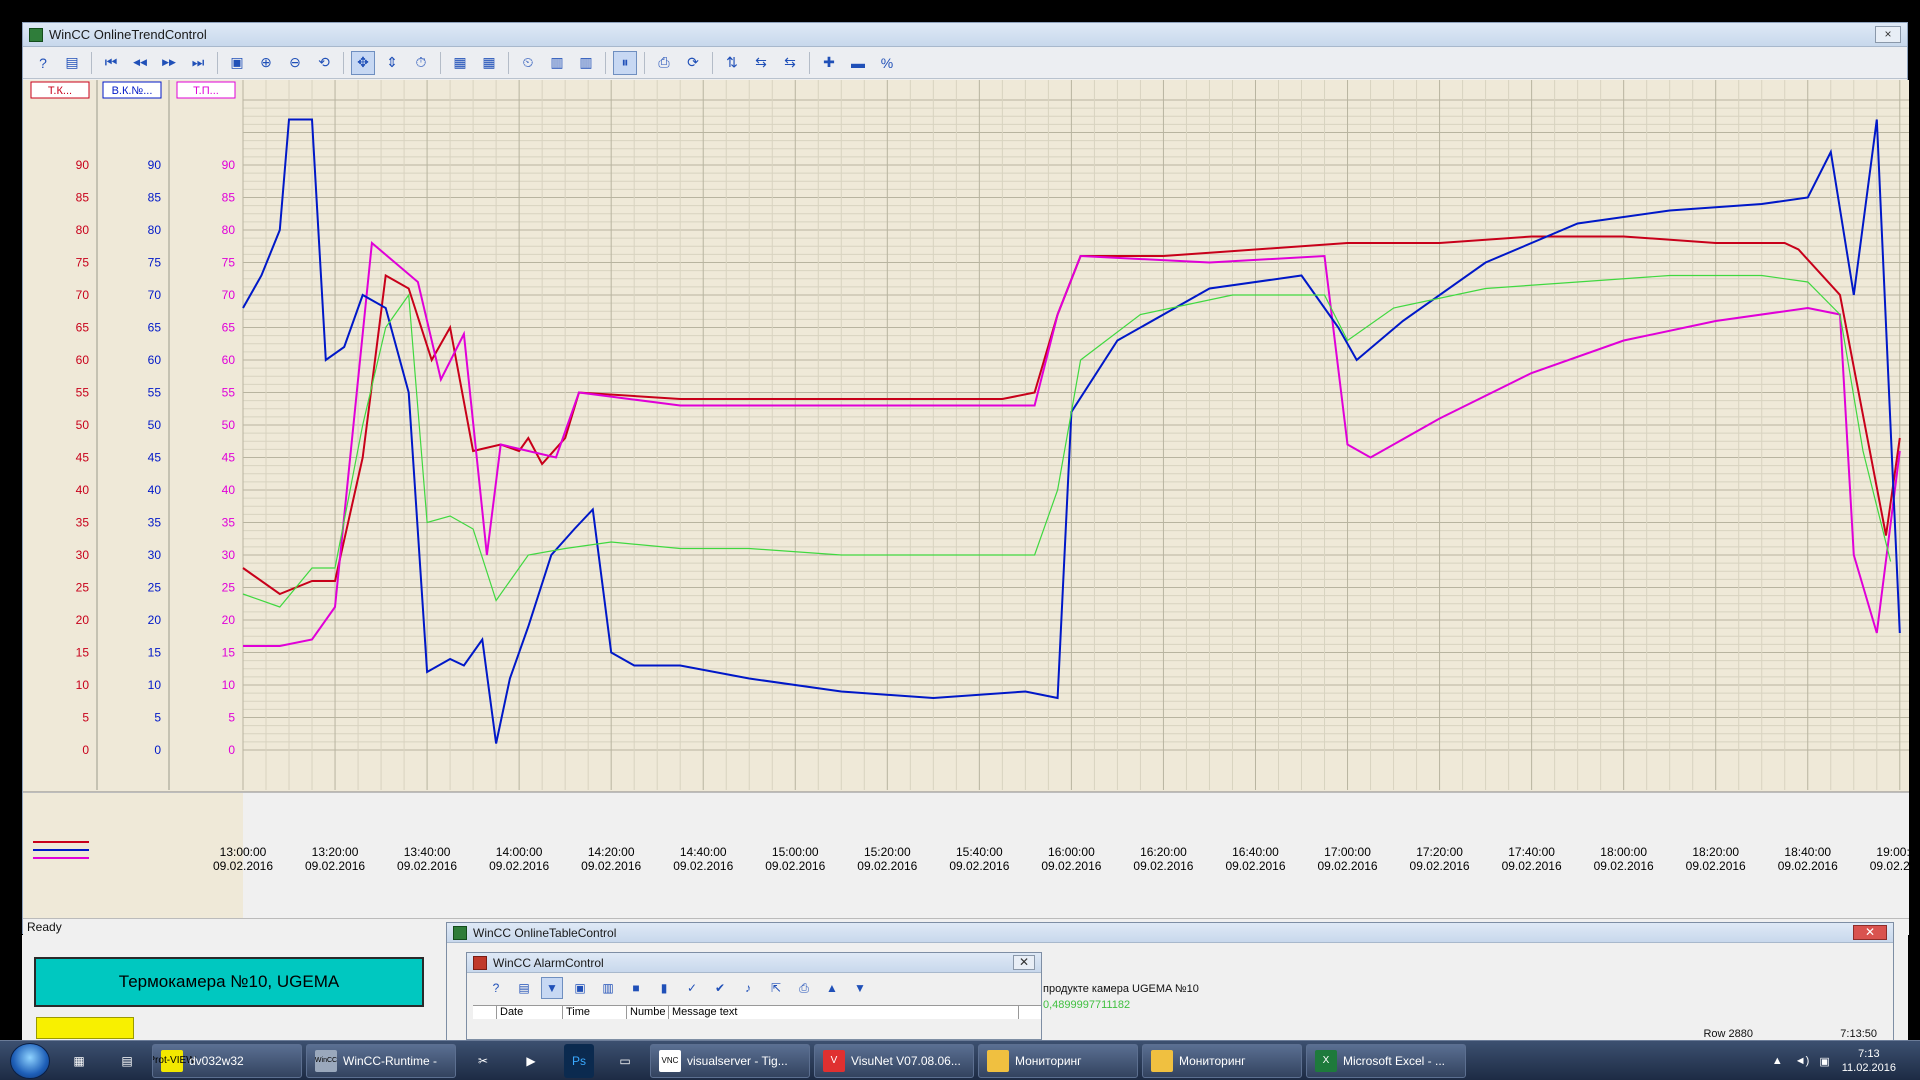 Image resolution: width=1920 pixels, height=1080 pixels. Describe the element at coordinates (524, 988) in the screenshot. I see `alarm-config-icon: ▤` at that location.